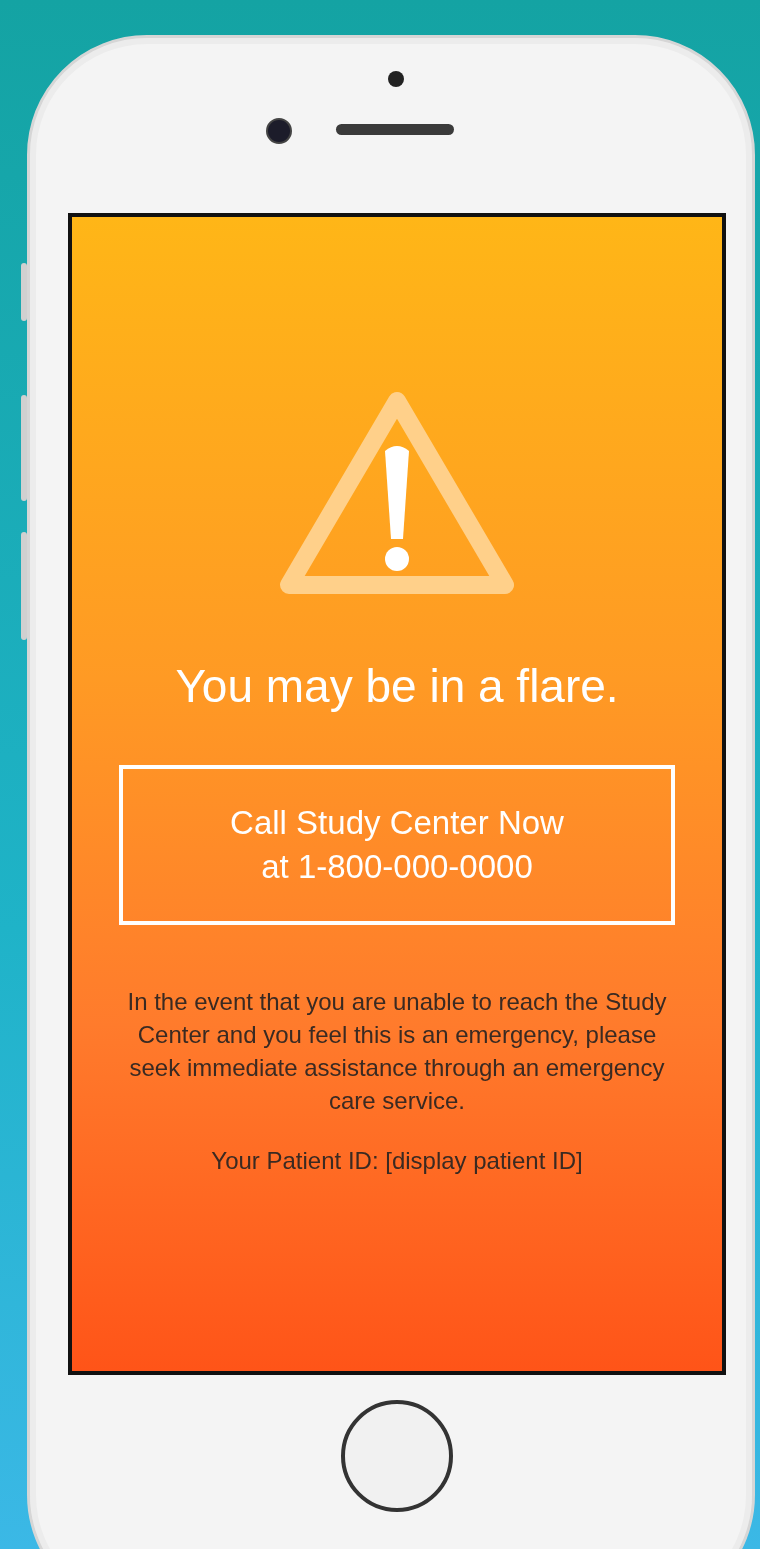 This screenshot has width=760, height=1549. What do you see at coordinates (397, 845) in the screenshot?
I see `call-button: Call Study Center Now at 1-800-000-0000` at bounding box center [397, 845].